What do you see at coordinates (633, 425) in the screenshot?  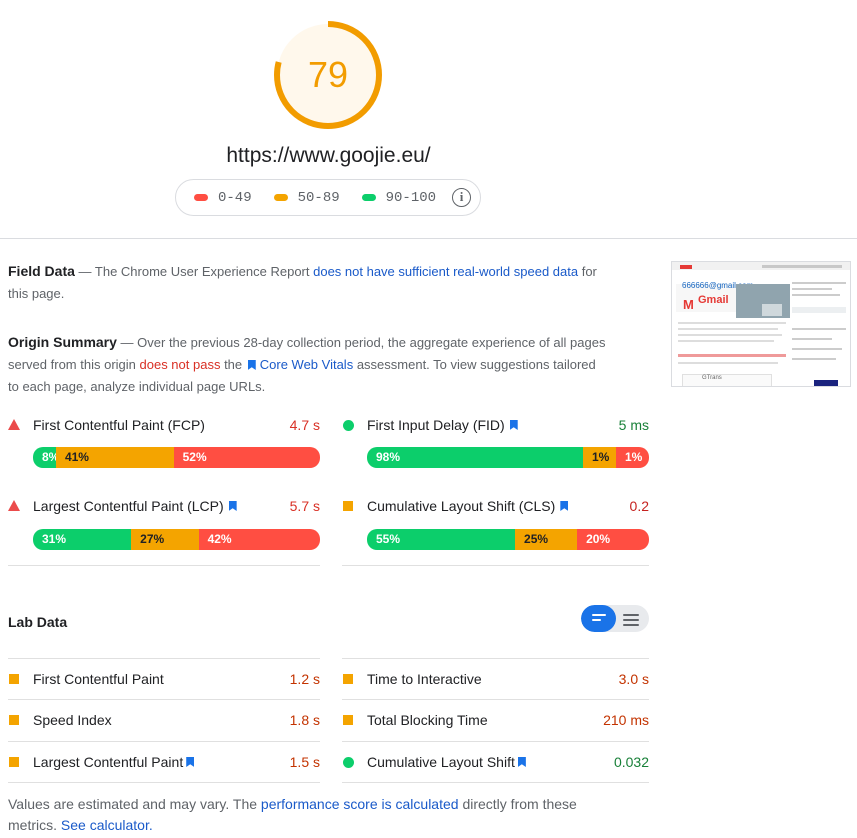 I see `fid-metric-value: 5 ms` at bounding box center [633, 425].